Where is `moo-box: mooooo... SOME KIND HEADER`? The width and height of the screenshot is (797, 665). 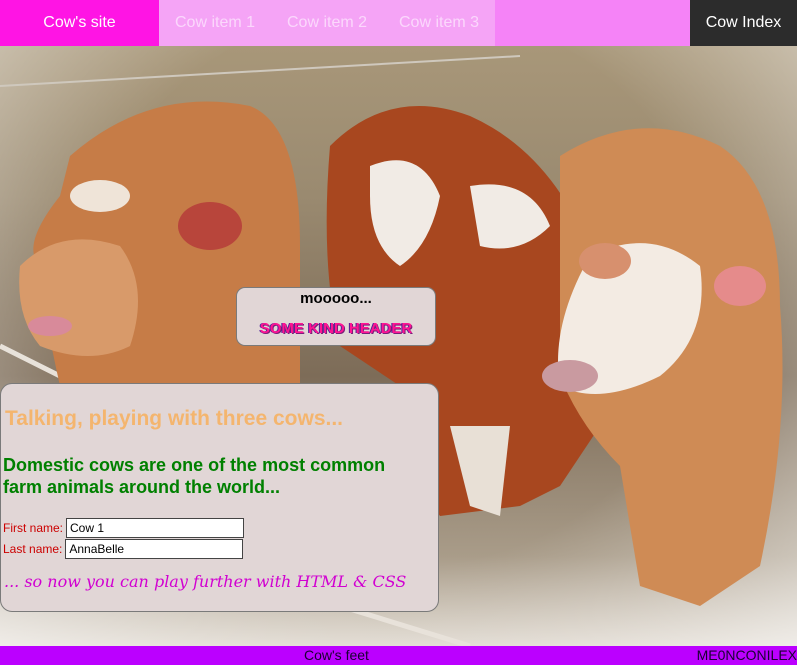
moo-box: mooooo... SOME KIND HEADER is located at coordinates (336, 316).